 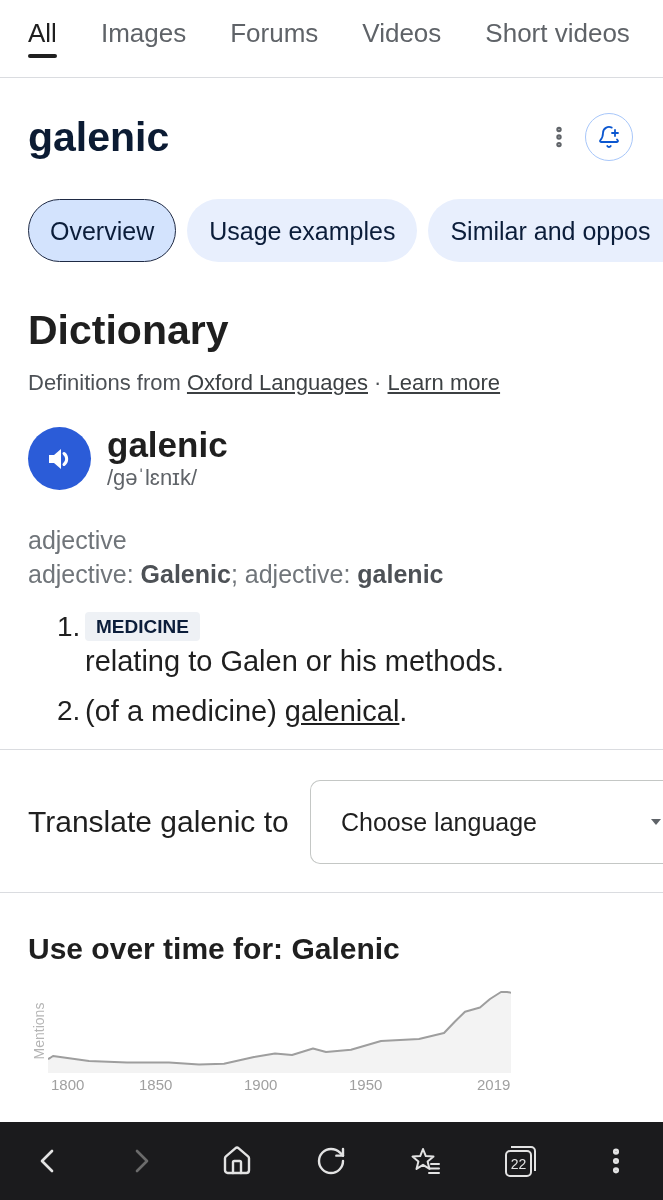 What do you see at coordinates (69, 626) in the screenshot?
I see `list-number: 1.` at bounding box center [69, 626].